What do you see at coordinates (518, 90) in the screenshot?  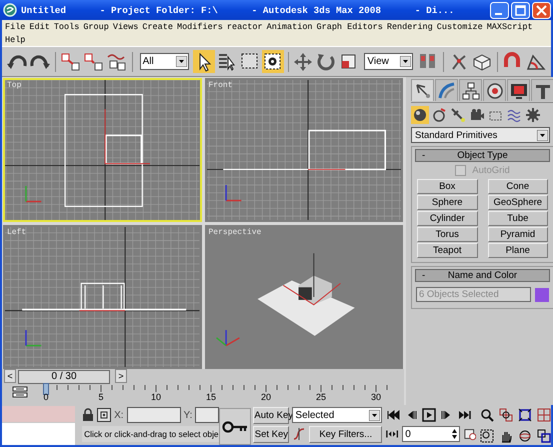 I see `monitor-icon` at bounding box center [518, 90].